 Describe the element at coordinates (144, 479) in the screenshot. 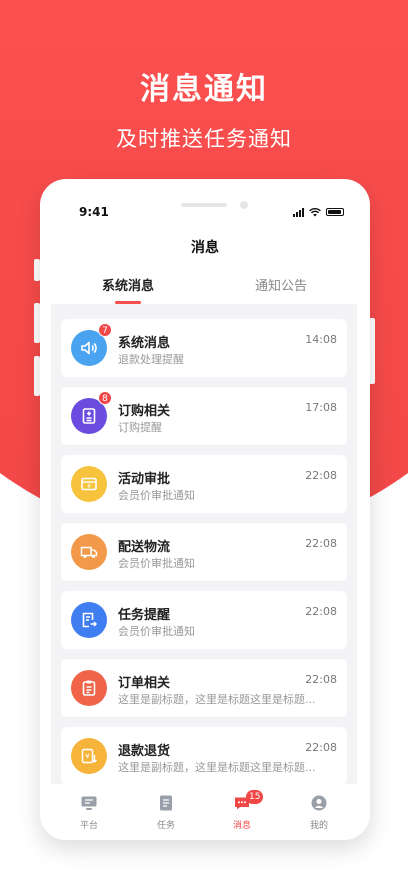

I see `message-title: 活动审批` at that location.